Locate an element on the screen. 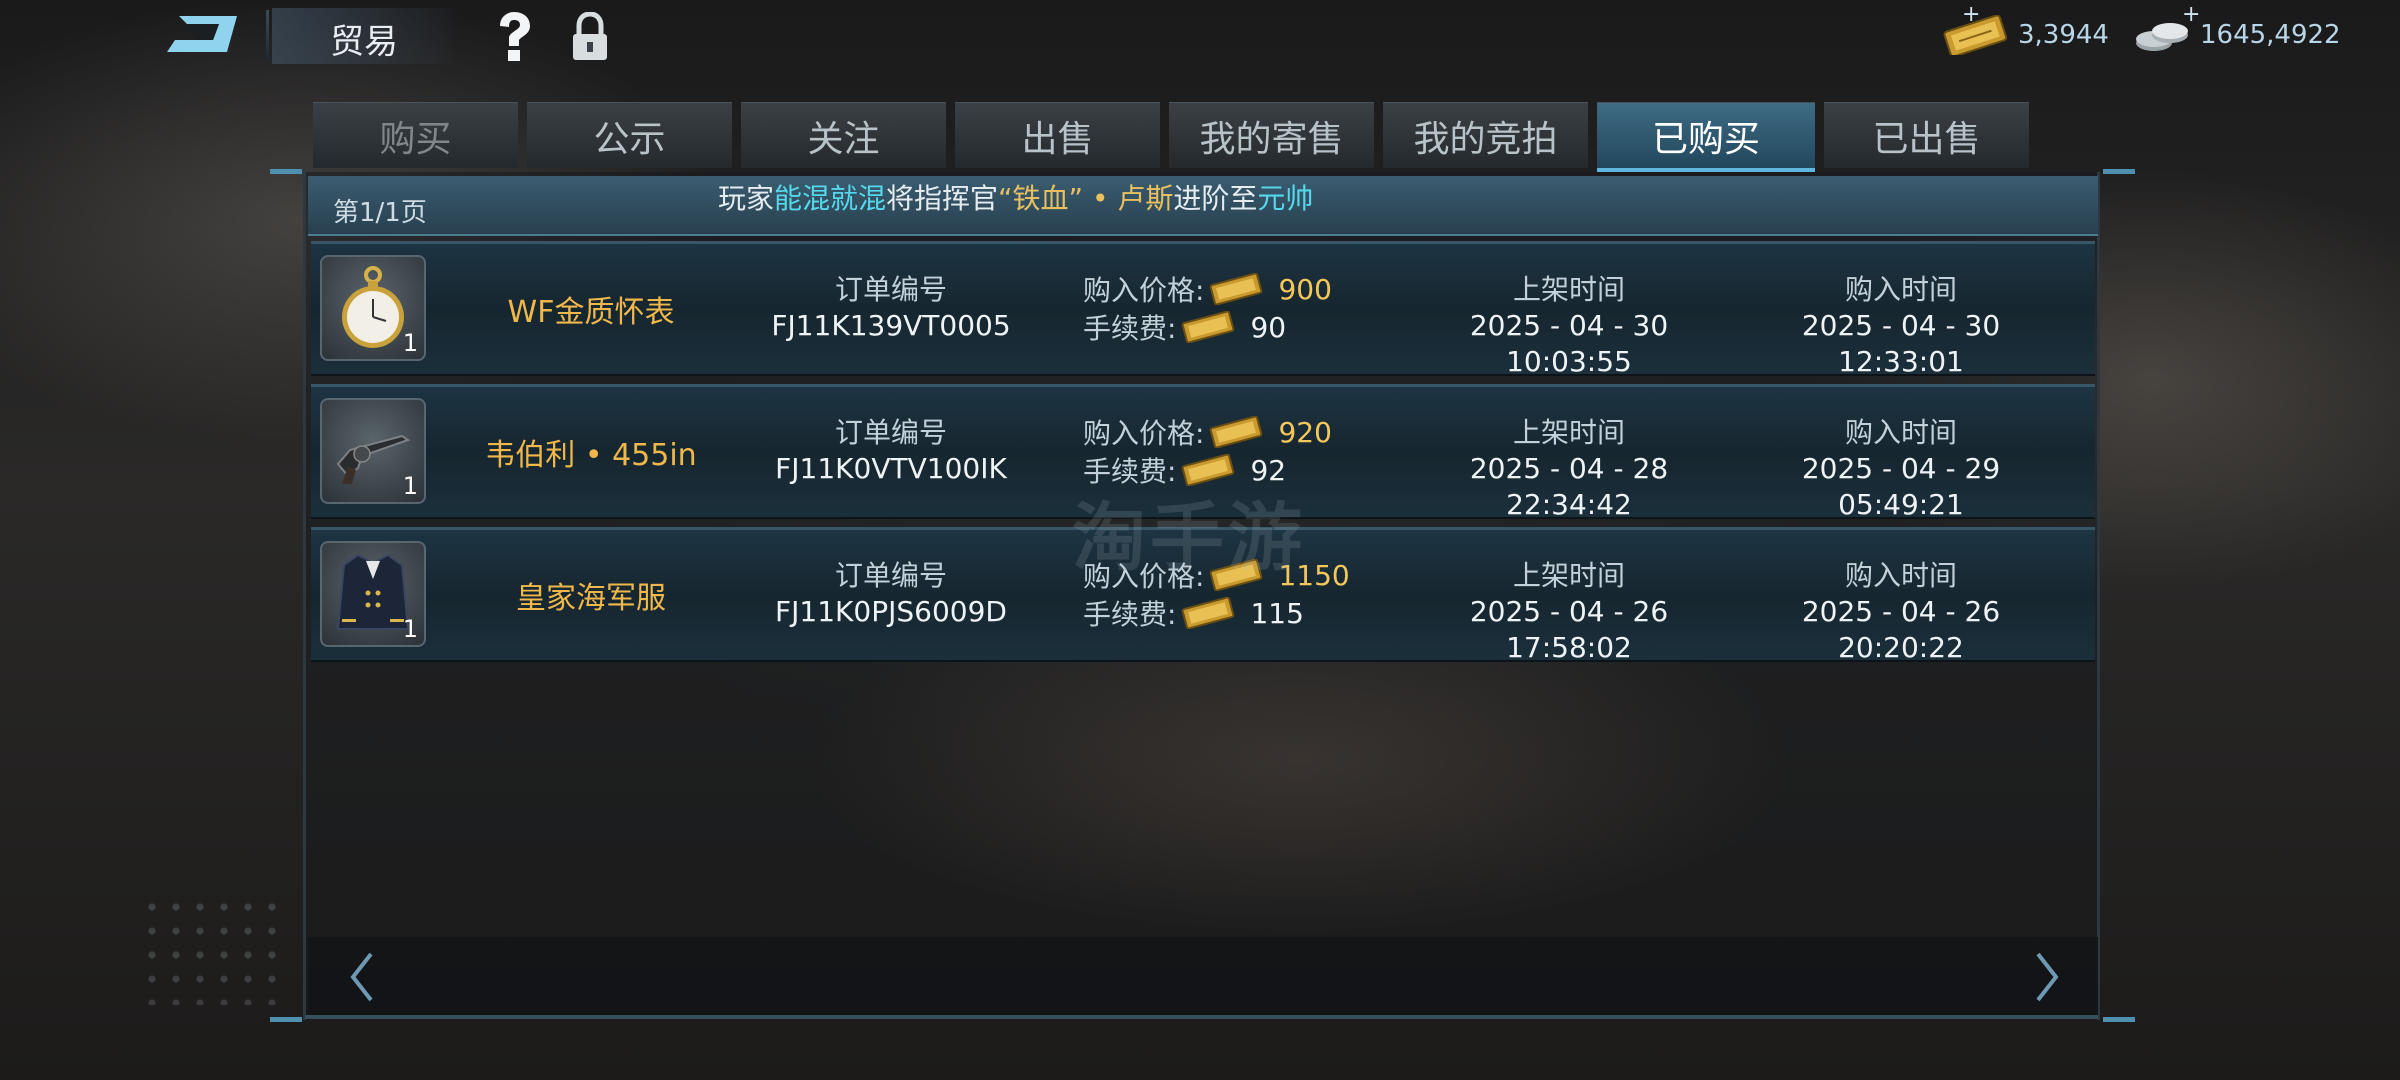 The width and height of the screenshot is (2400, 1080). order-number-value: FJ11K0PJS6009D is located at coordinates (891, 611).